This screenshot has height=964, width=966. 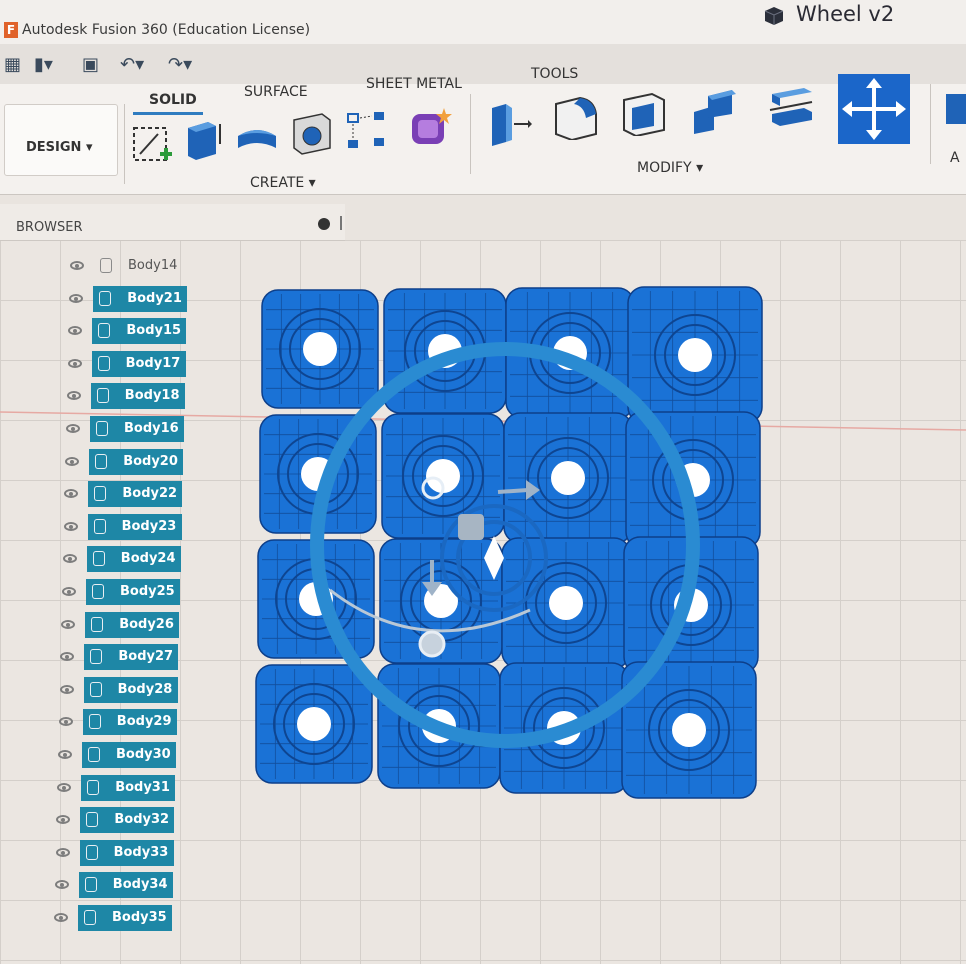 I want to click on redo-icon: ↷▾, so click(x=180, y=64).